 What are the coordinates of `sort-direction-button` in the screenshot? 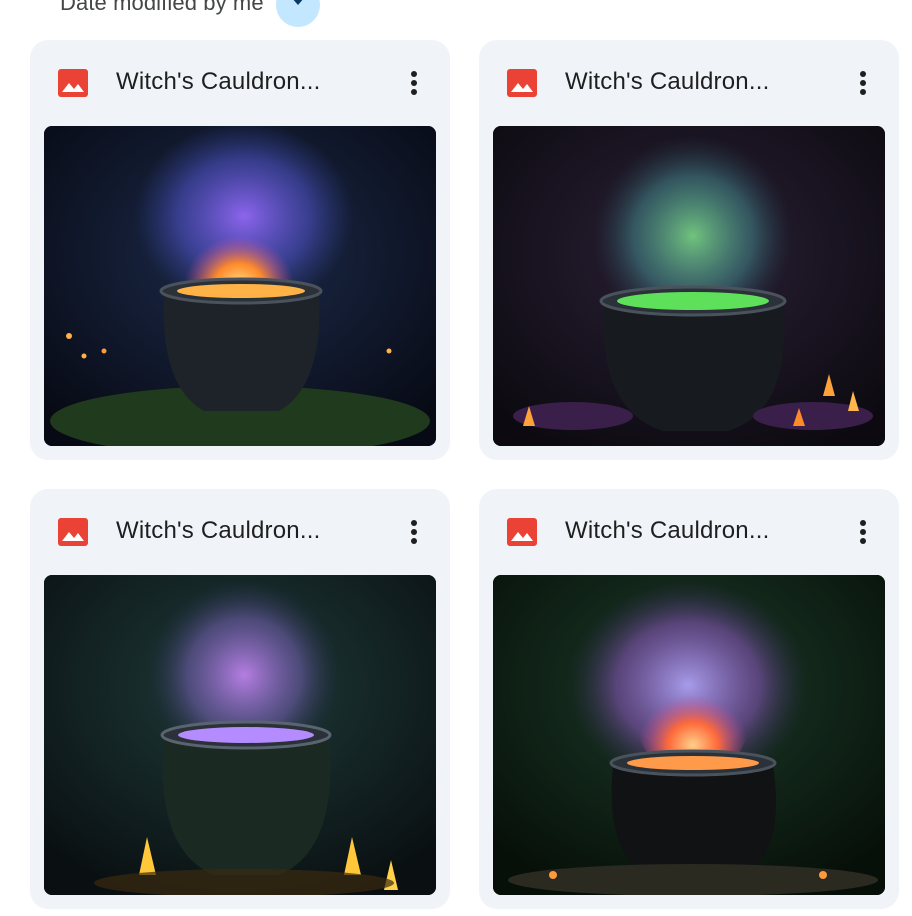 It's located at (297, 13).